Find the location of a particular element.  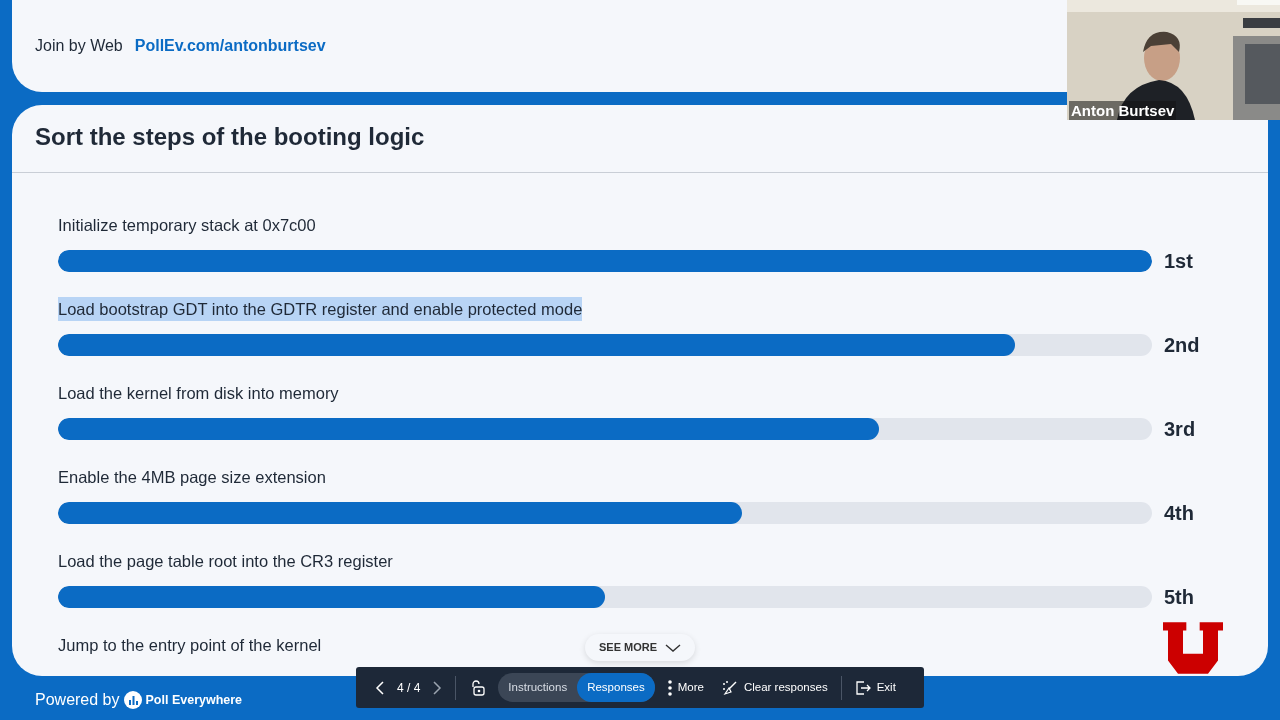

brand-name: Poll Everywhere is located at coordinates (194, 700).